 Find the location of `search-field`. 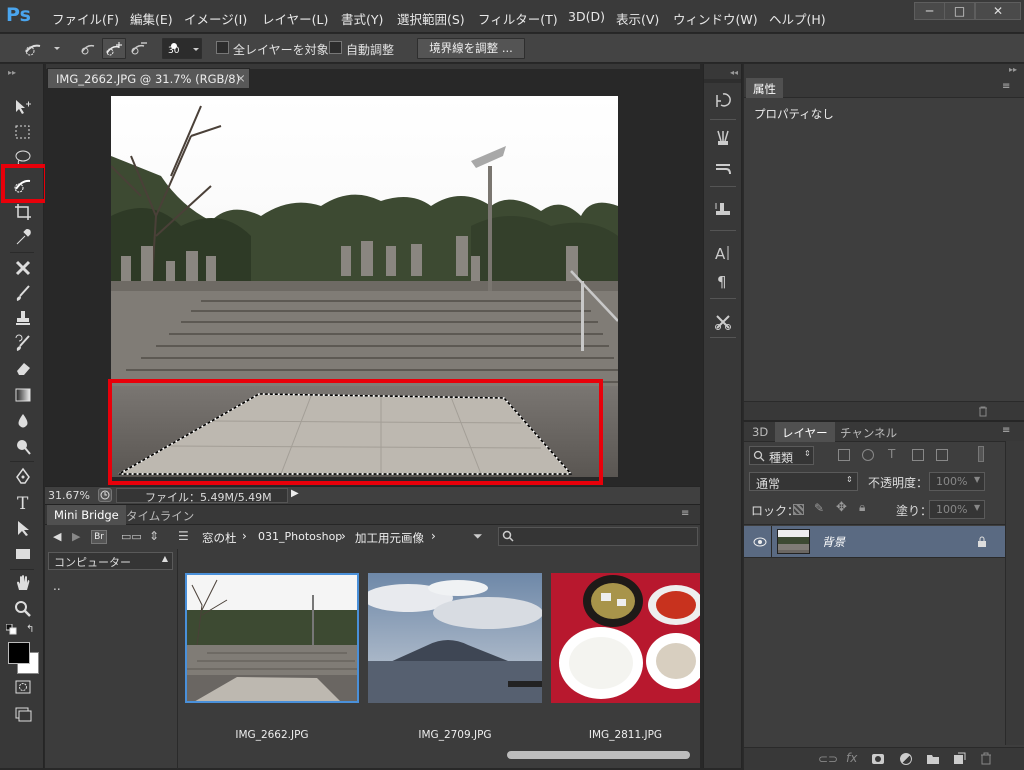

search-field is located at coordinates (598, 536).